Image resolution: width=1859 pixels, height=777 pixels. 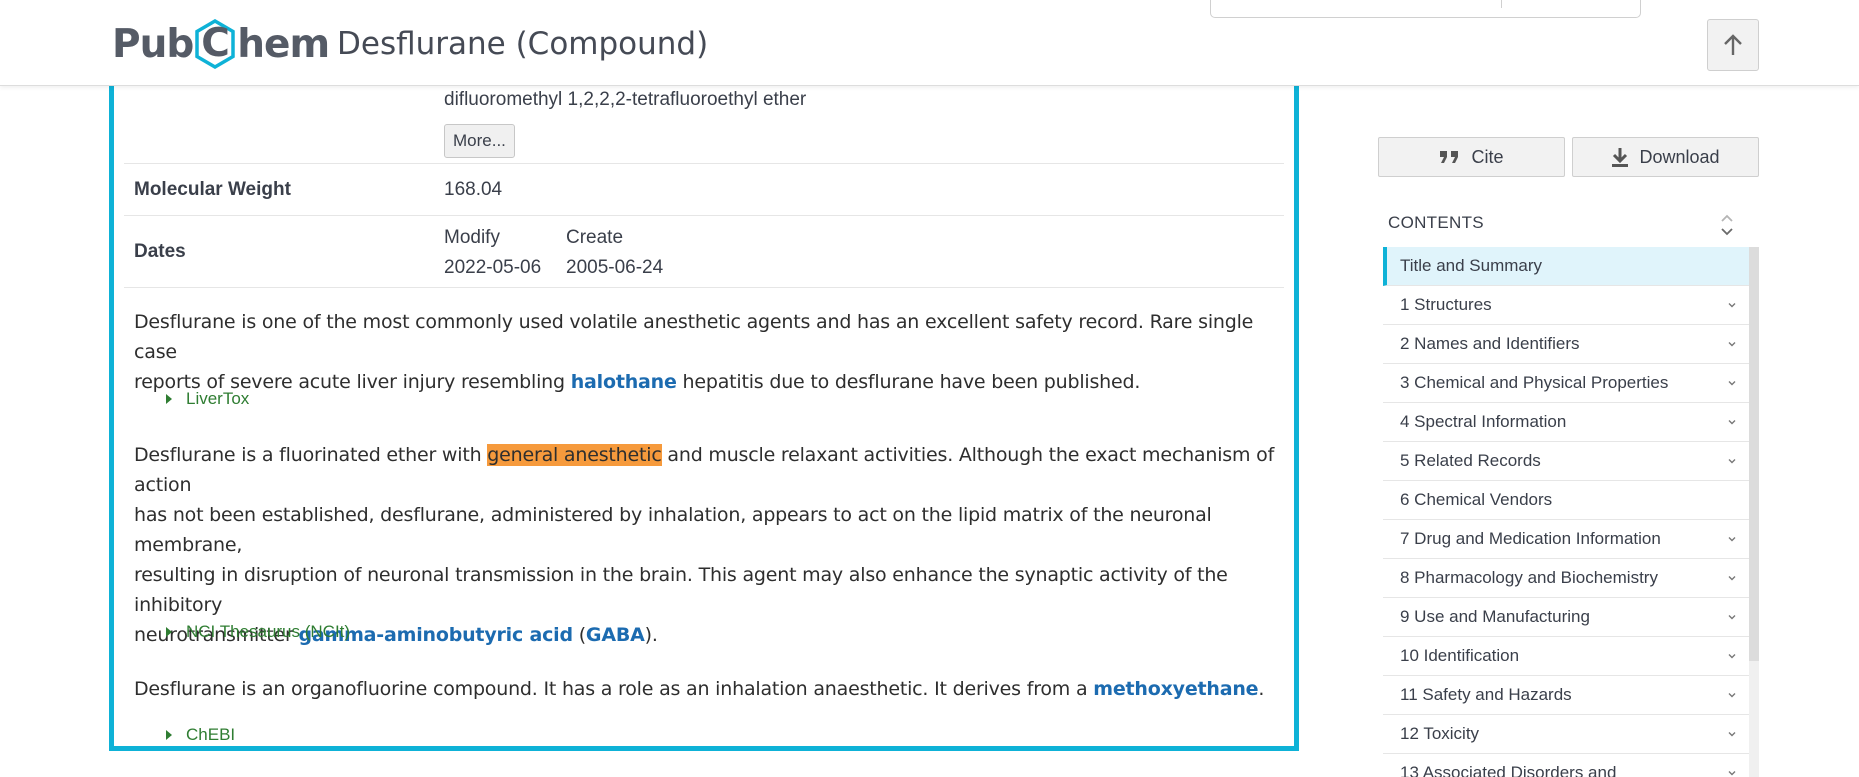 What do you see at coordinates (595, 237) in the screenshot?
I see `create-label: Create` at bounding box center [595, 237].